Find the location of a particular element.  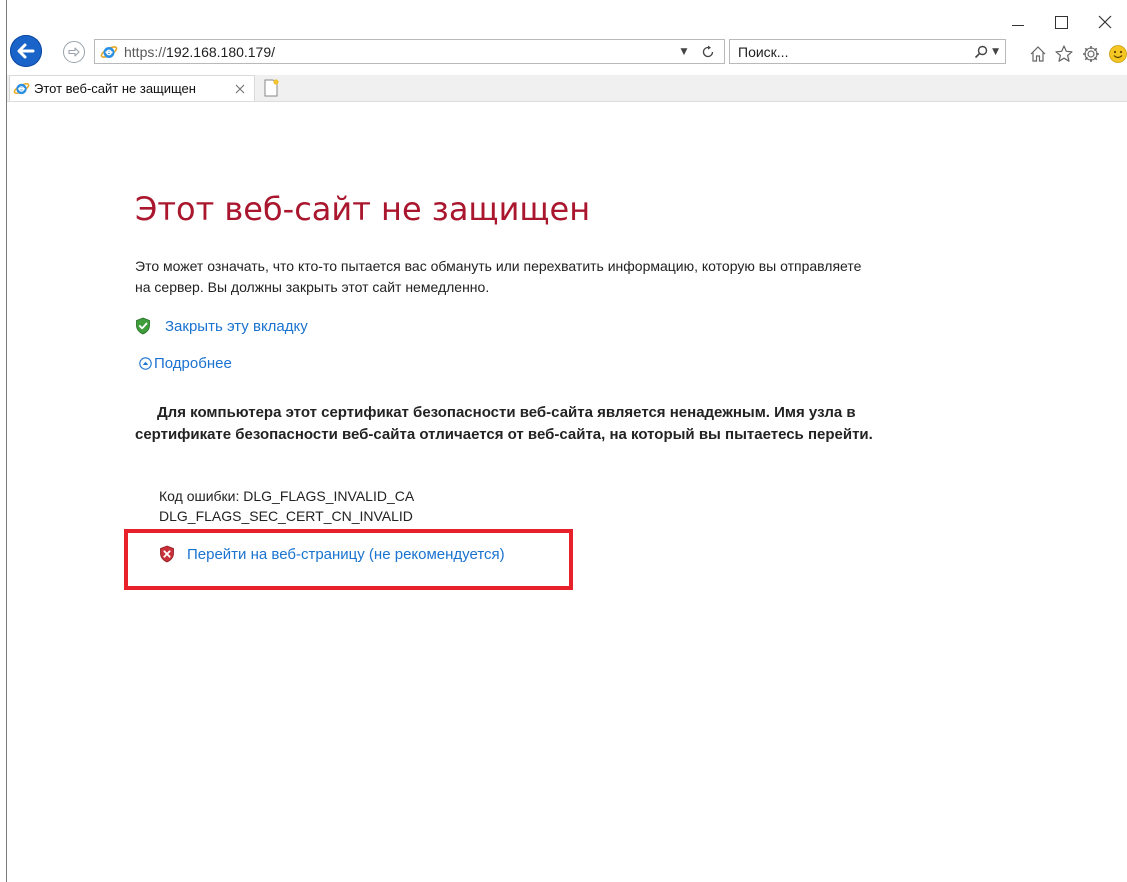

gear-icon is located at coordinates (1091, 54).